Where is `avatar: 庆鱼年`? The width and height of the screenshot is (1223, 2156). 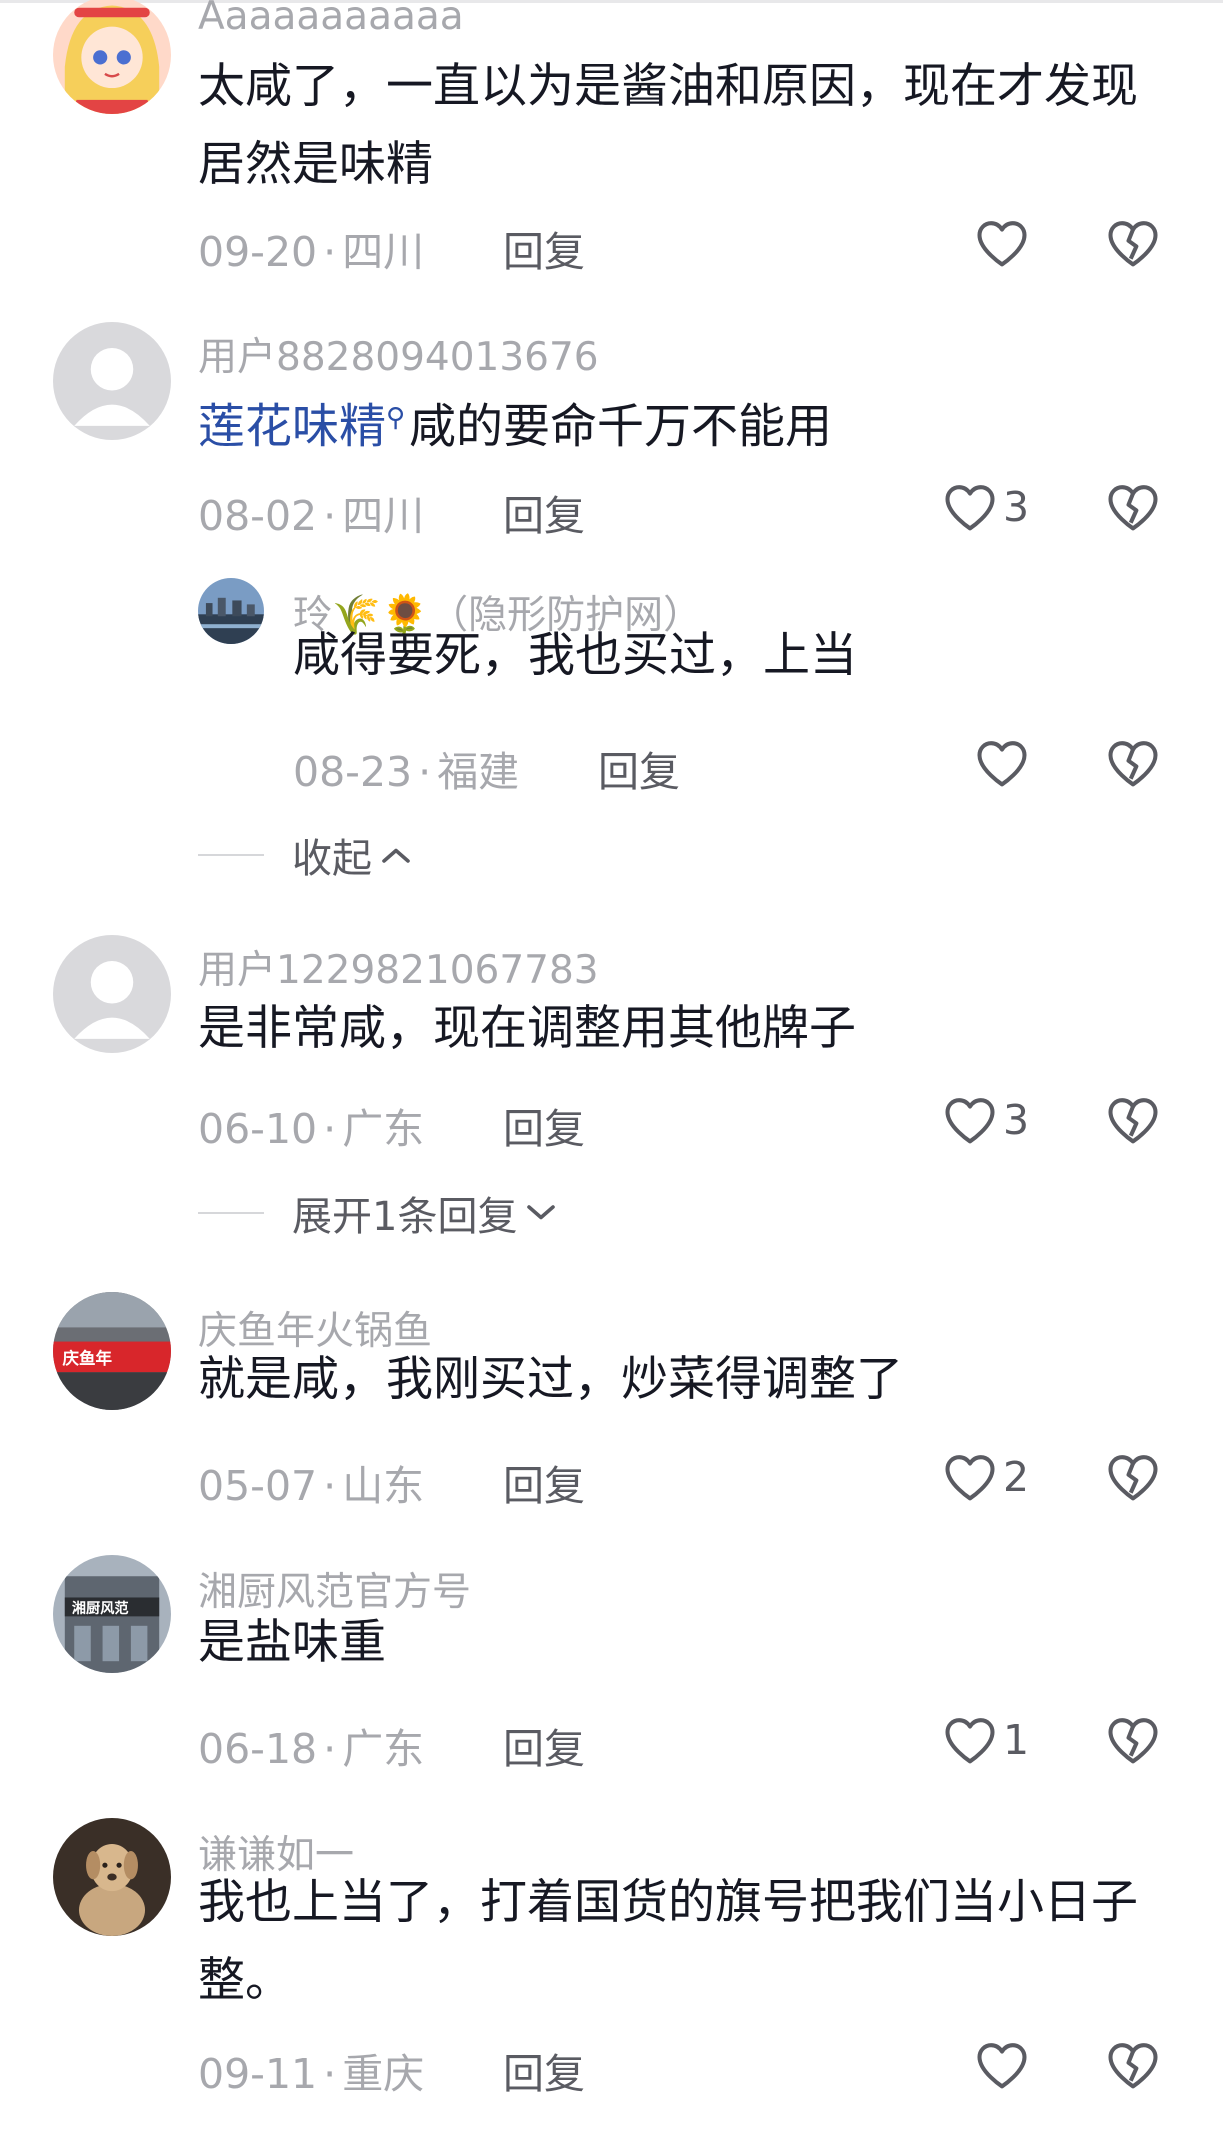
avatar: 庆鱼年 is located at coordinates (112, 1351).